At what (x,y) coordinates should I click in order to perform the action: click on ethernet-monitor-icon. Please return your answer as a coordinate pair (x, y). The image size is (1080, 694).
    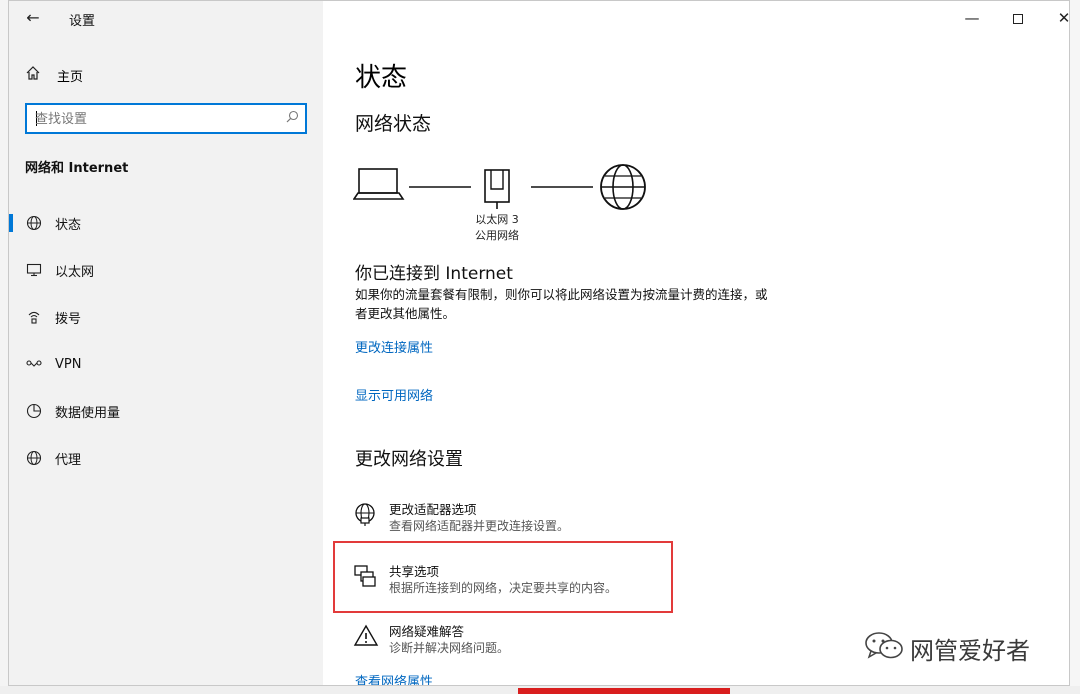
    Looking at the image, I should click on (34, 270).